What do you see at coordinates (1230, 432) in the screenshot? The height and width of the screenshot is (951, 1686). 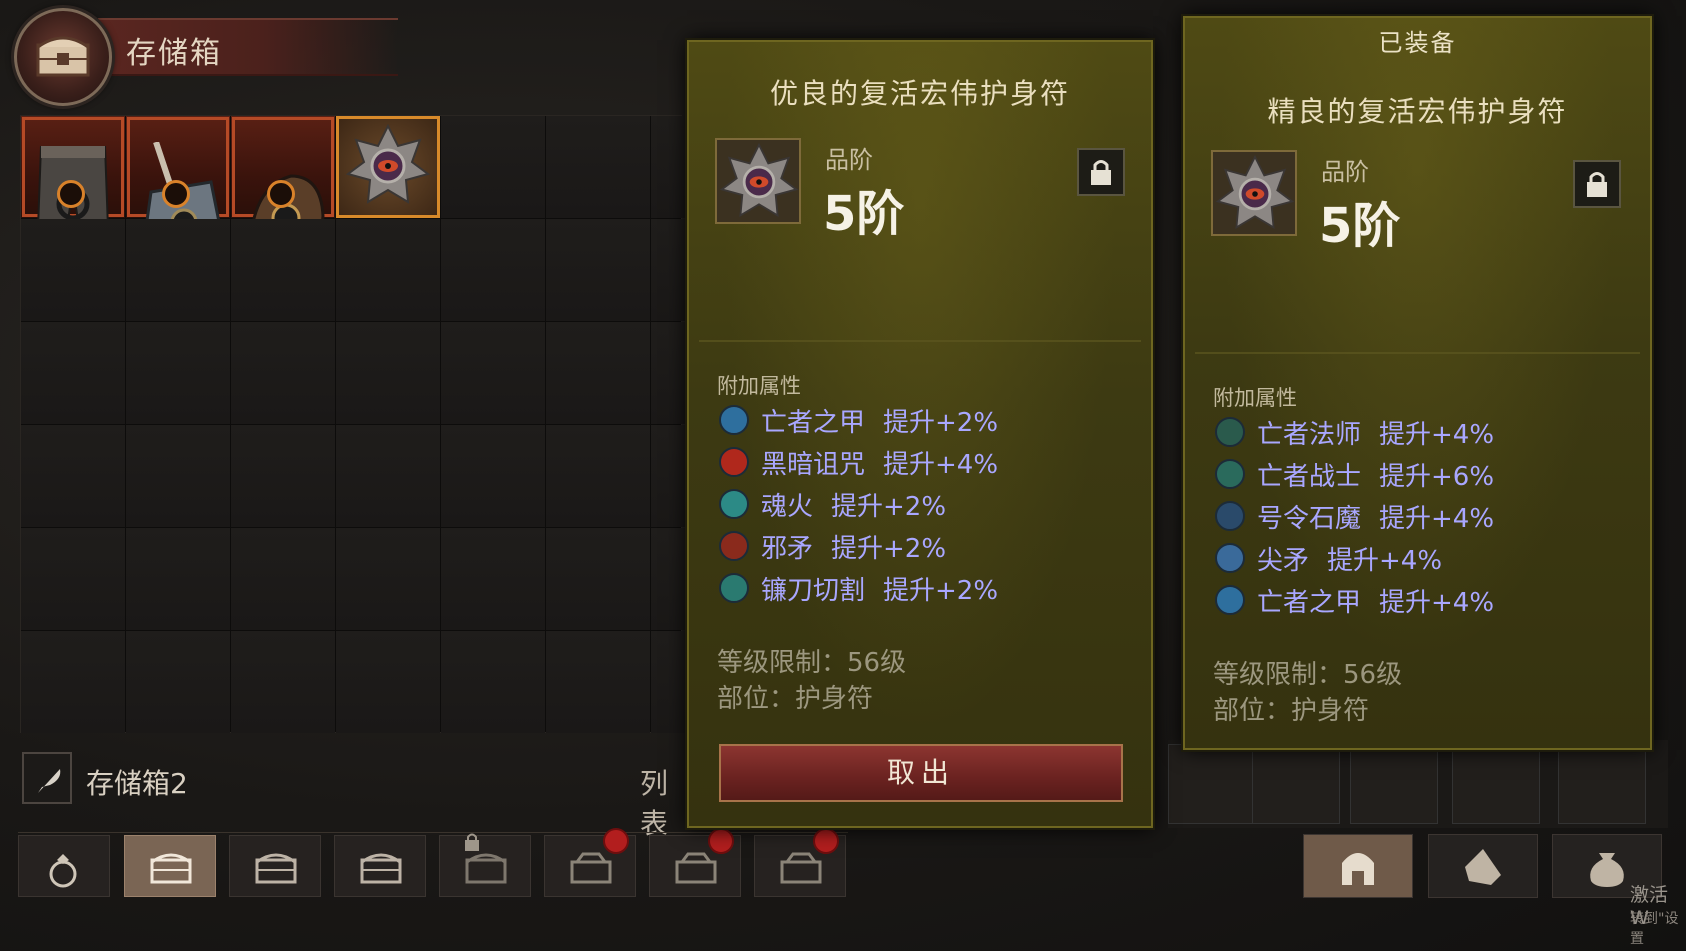 I see `skeletal-mage-skill-icon` at bounding box center [1230, 432].